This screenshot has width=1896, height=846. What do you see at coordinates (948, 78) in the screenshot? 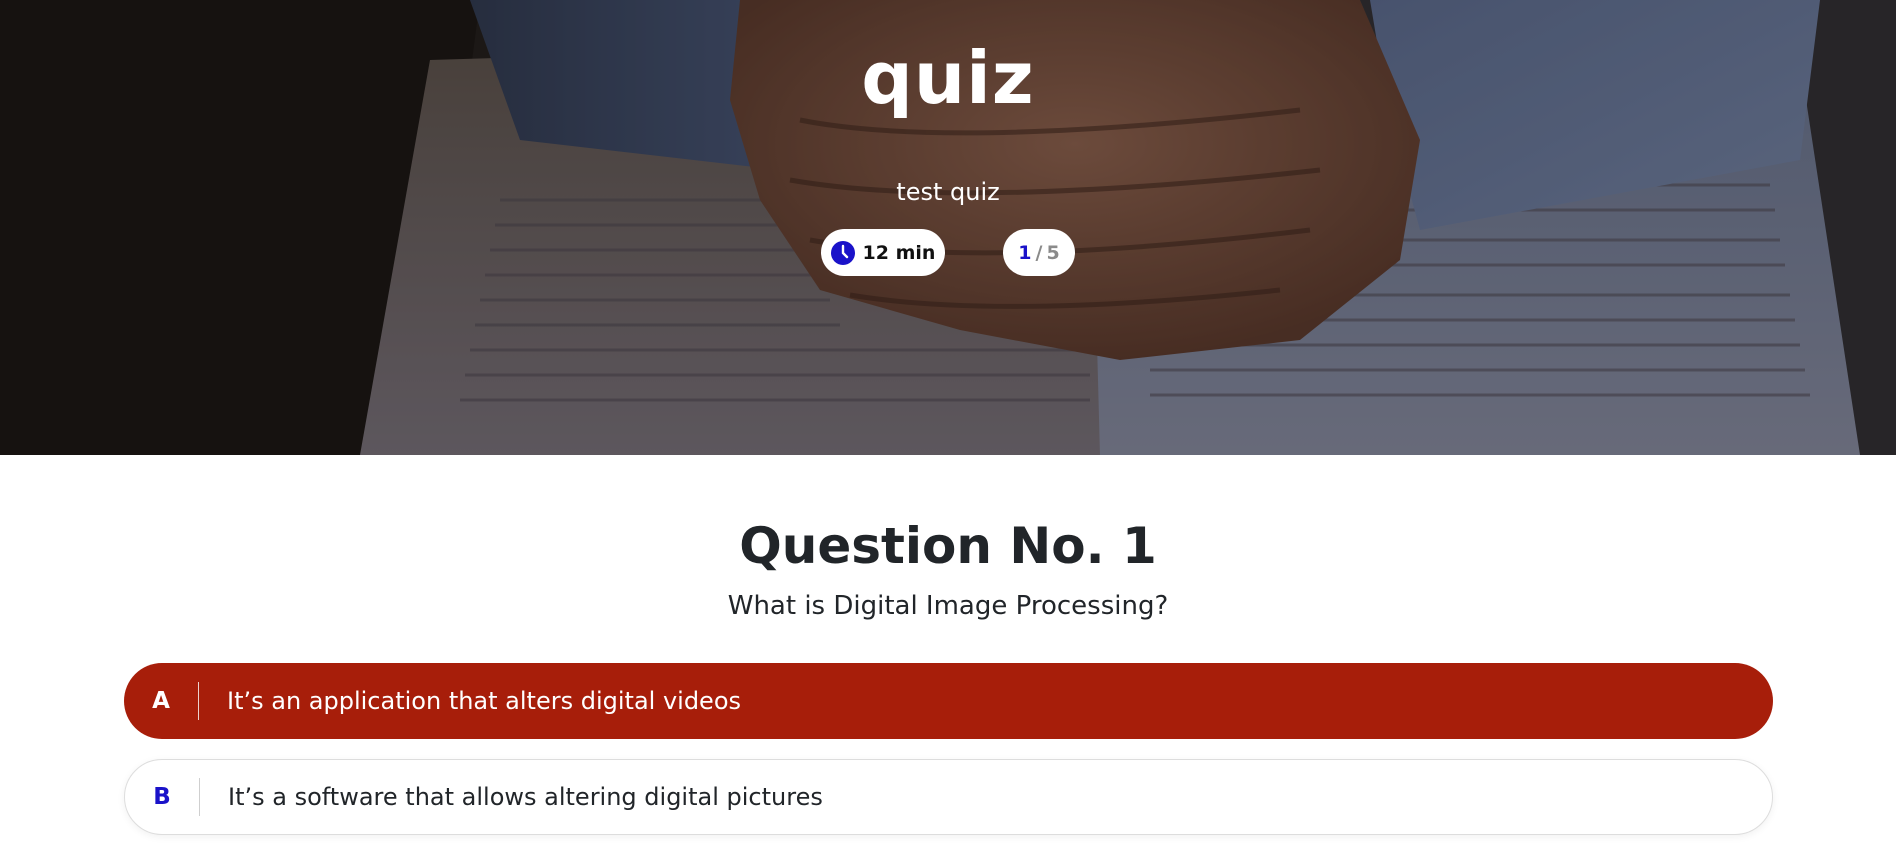
I see `quiz-title: quiz` at bounding box center [948, 78].